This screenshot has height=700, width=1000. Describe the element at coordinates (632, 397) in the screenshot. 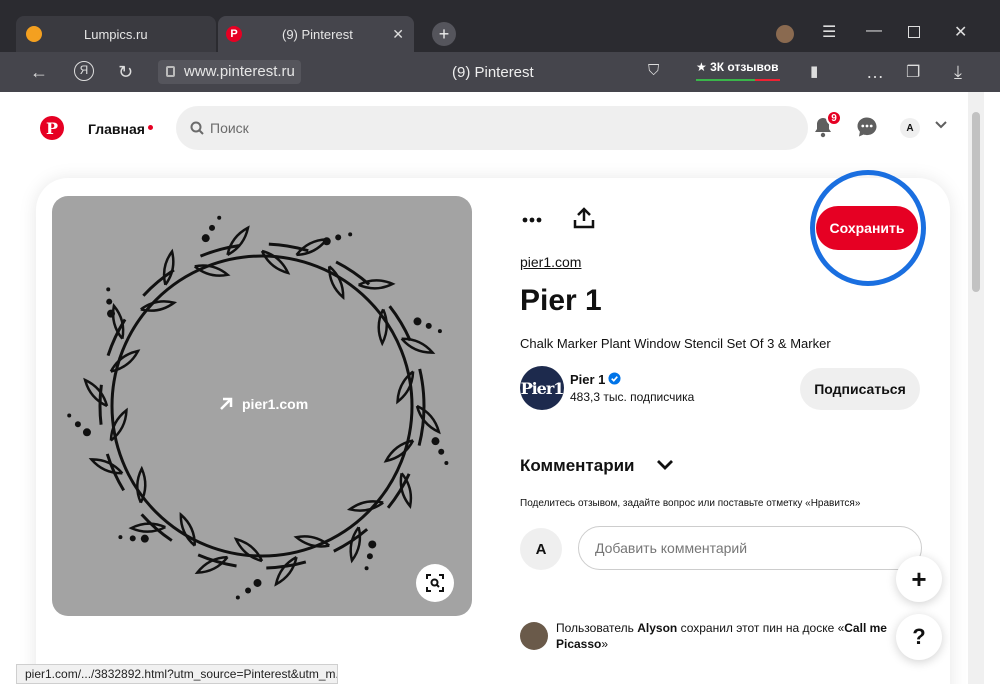

I see `follower-count: 483,3 тыс. подписчика` at that location.